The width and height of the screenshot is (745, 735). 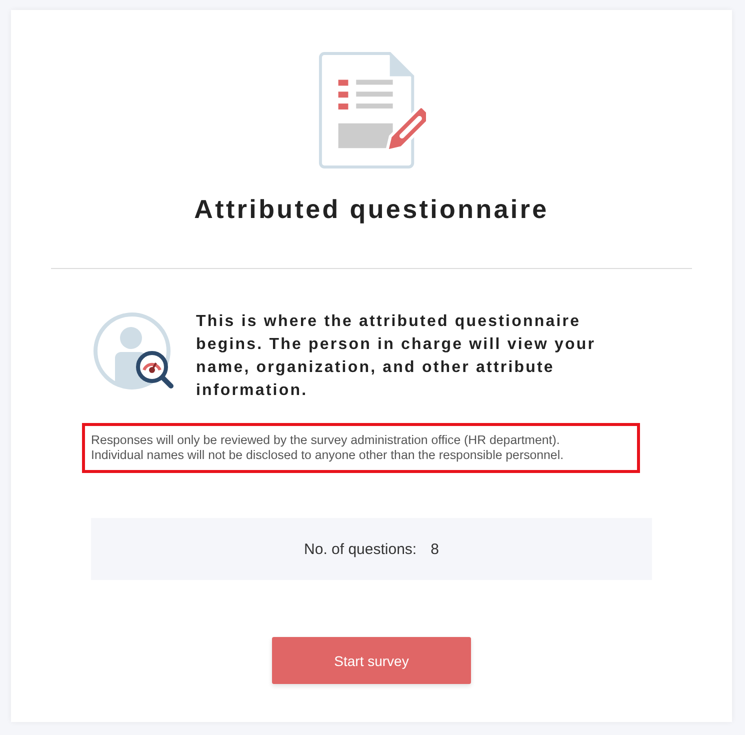 What do you see at coordinates (360, 549) in the screenshot?
I see `question-count-label: No. of questions:` at bounding box center [360, 549].